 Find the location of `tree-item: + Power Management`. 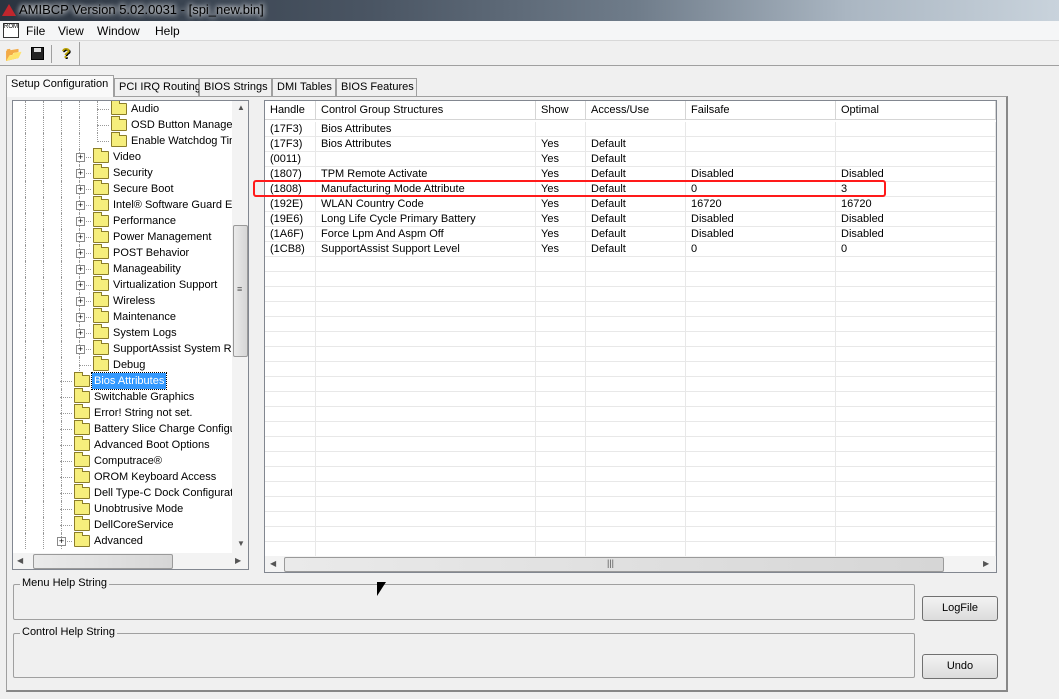

tree-item: + Power Management is located at coordinates (122, 236).